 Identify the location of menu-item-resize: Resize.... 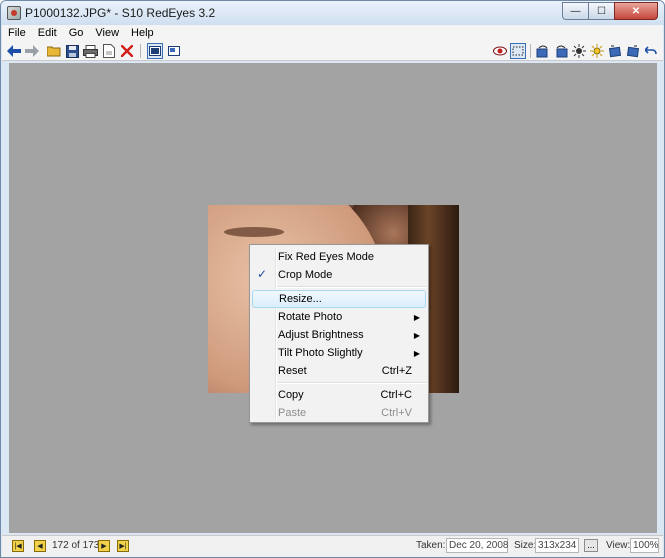
(339, 299).